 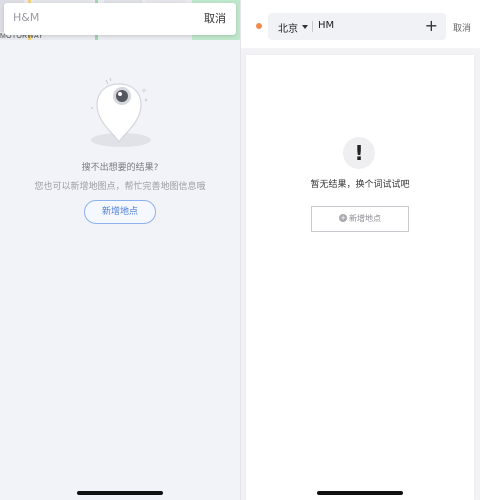 I want to click on add-place-label: 新增地点, so click(x=365, y=218).